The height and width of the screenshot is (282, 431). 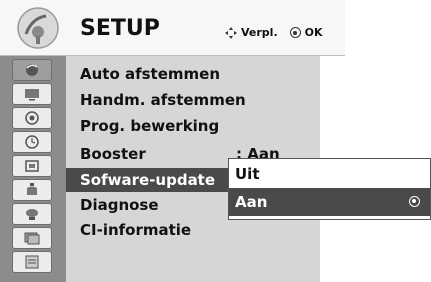 What do you see at coordinates (32, 166) in the screenshot?
I see `lock-icon` at bounding box center [32, 166].